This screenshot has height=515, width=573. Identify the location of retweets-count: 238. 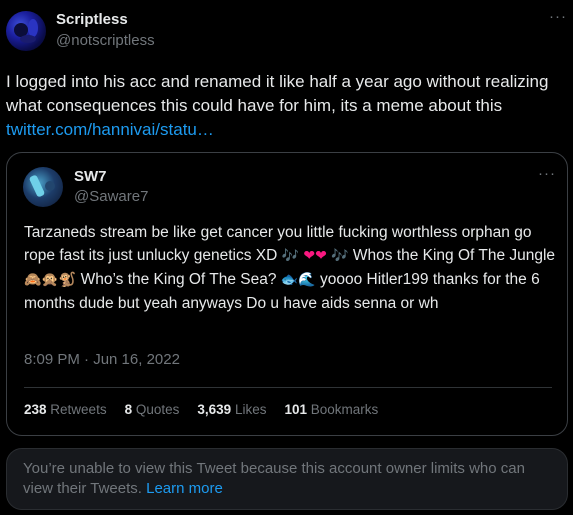
(35, 409).